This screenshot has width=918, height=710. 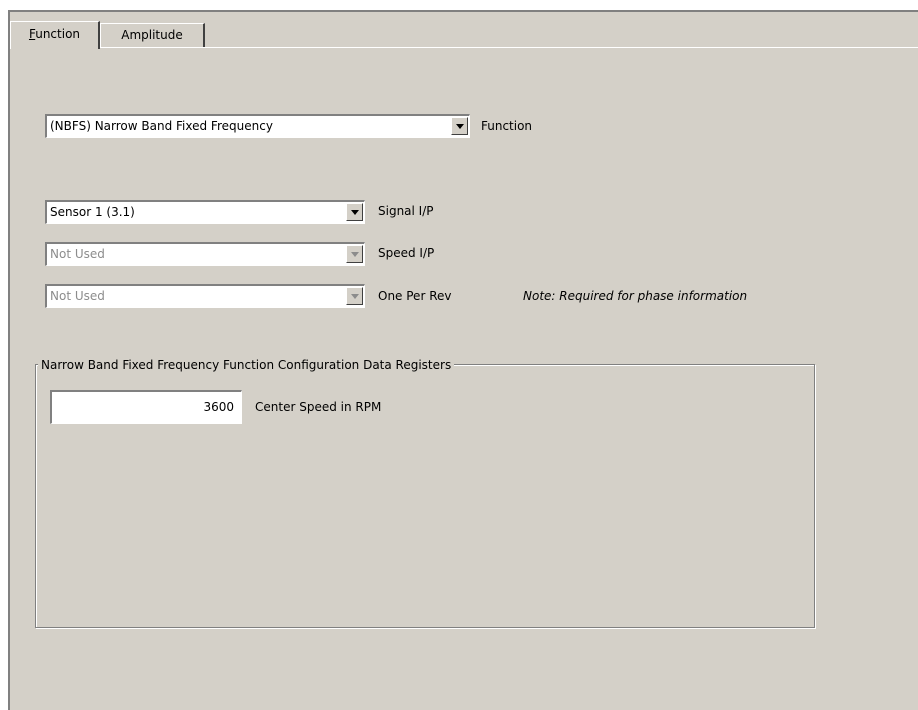 I want to click on signal-input-value: Sensor 1 (3.1), so click(x=92, y=212).